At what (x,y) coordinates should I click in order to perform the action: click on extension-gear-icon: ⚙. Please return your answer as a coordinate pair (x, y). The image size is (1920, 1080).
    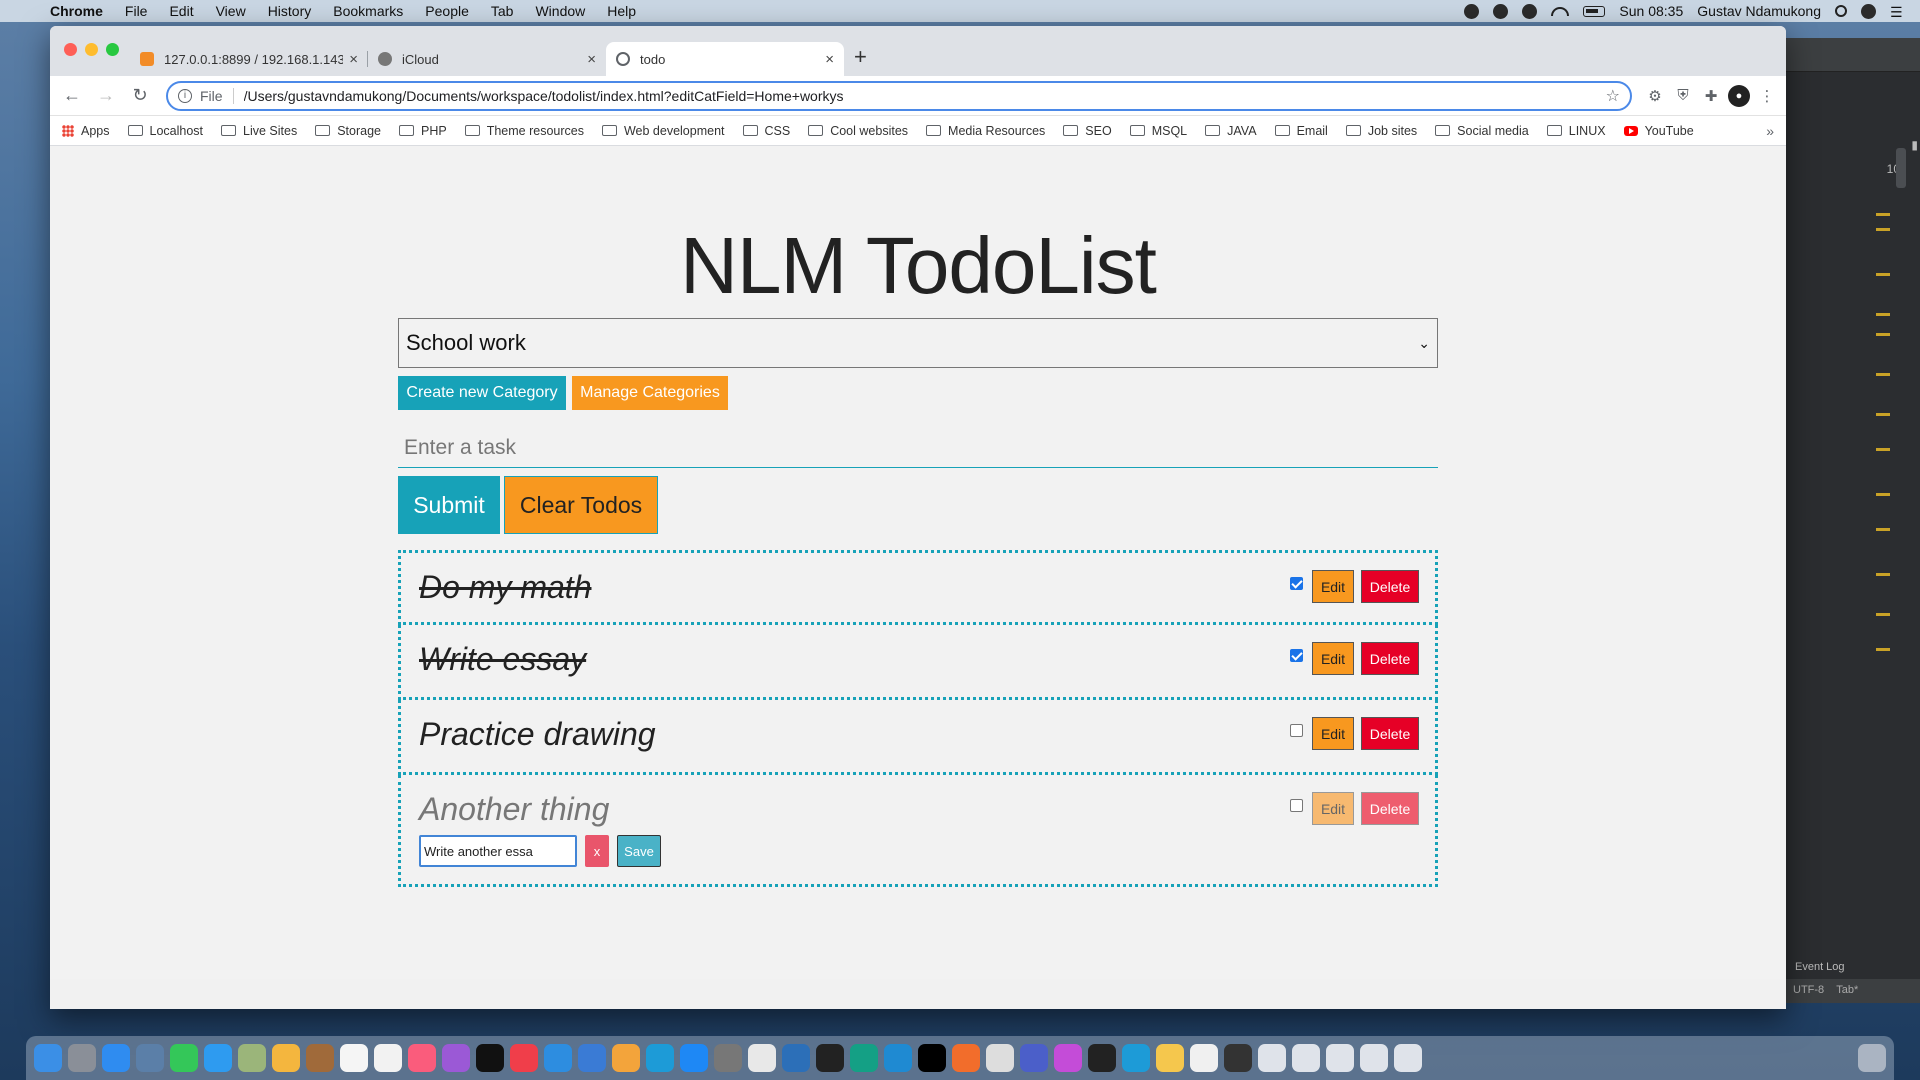
    Looking at the image, I should click on (1655, 96).